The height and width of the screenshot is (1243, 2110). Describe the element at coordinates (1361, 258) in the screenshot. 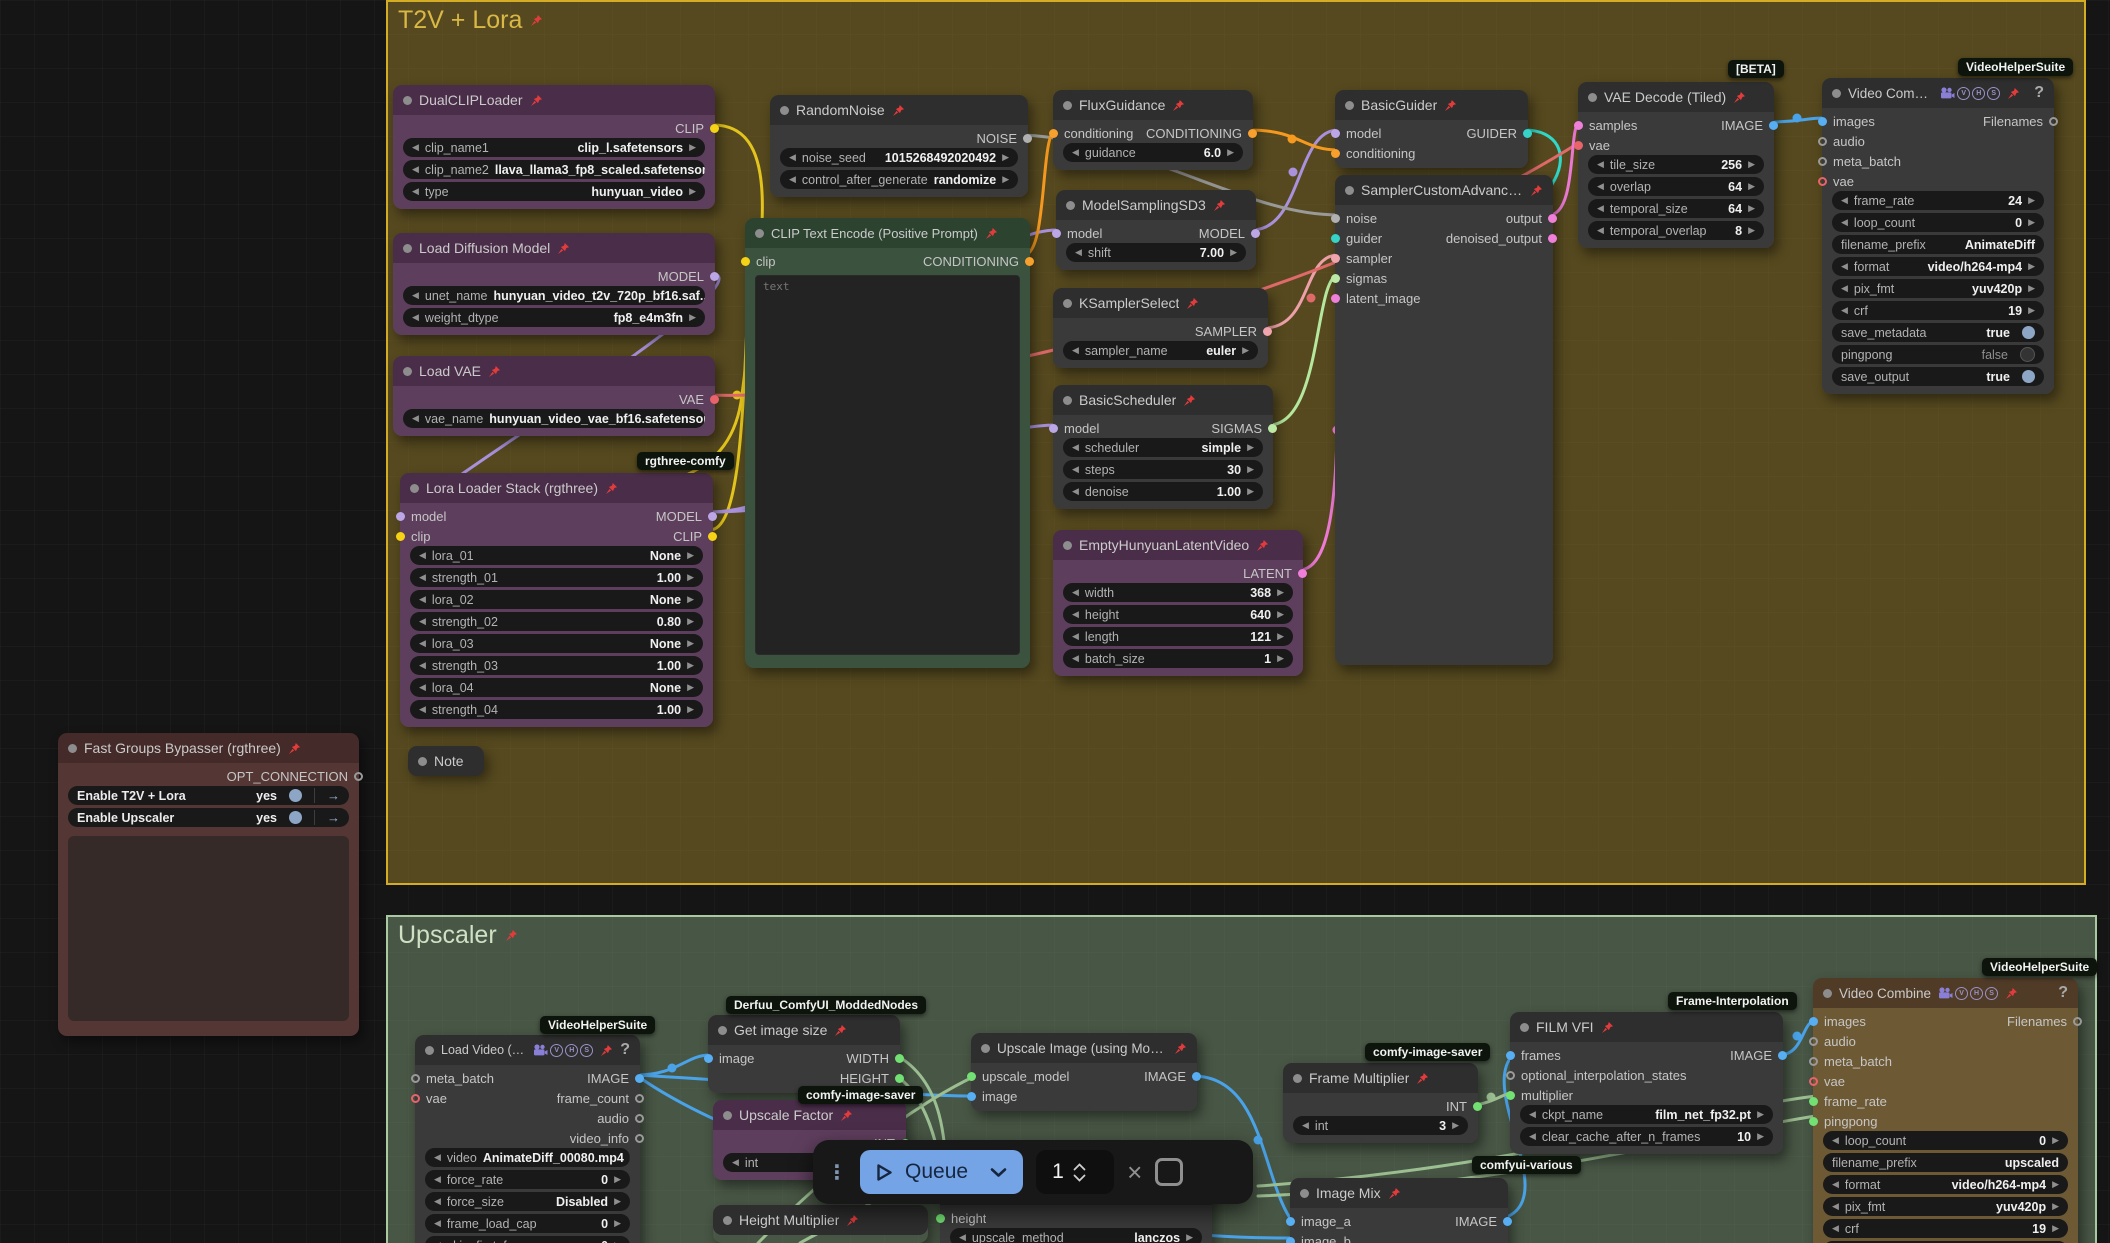

I see `input-slot-sampler: sampler` at that location.